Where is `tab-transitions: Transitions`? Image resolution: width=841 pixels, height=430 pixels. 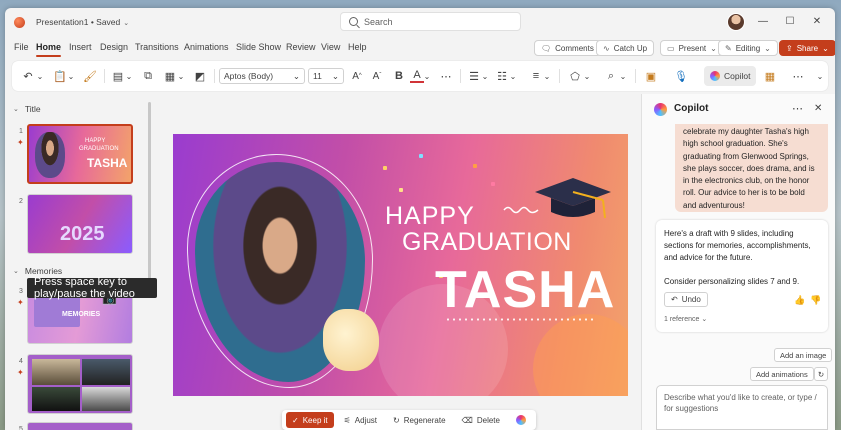
tab-transitions: Transitions is located at coordinates (157, 47).